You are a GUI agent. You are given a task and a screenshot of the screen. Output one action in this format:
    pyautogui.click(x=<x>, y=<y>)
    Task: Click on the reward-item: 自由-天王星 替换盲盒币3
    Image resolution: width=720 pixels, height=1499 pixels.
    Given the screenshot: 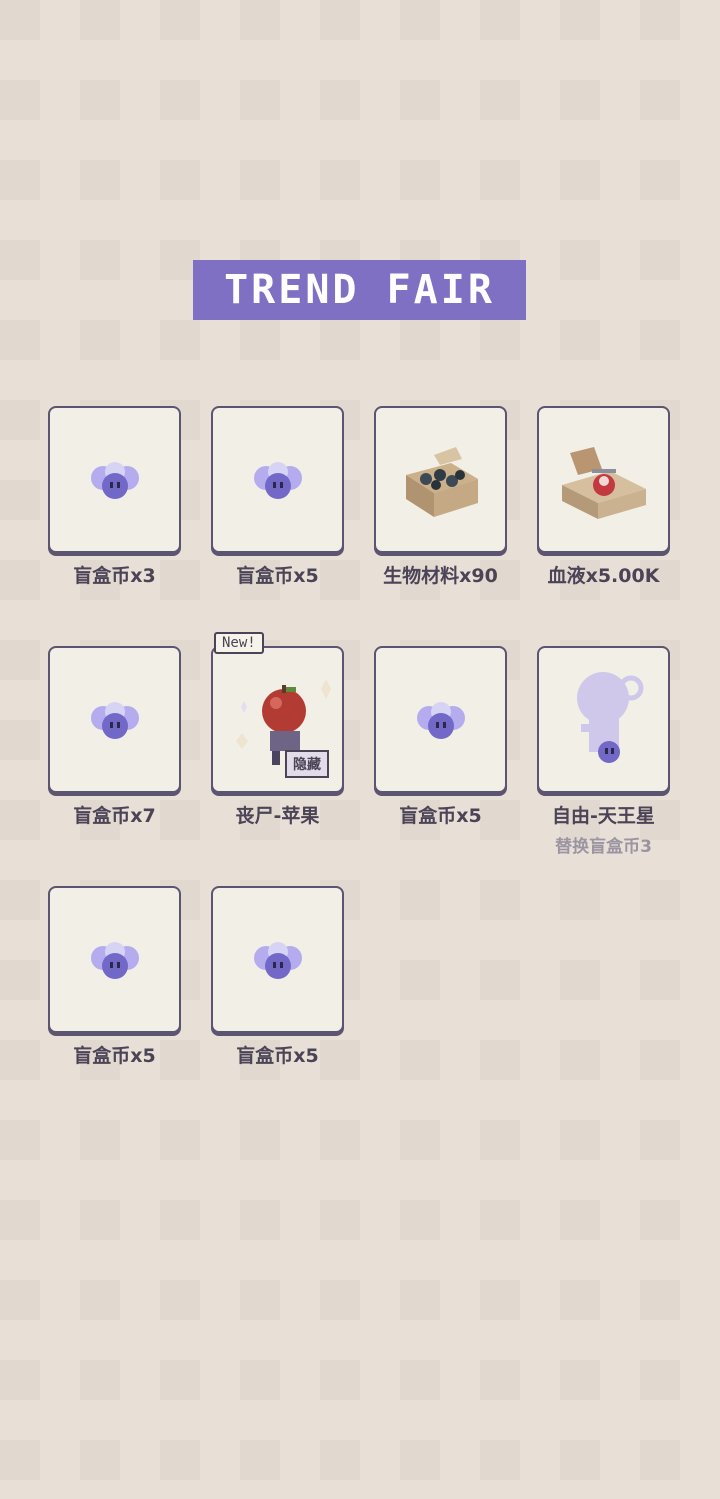 What is the action you would take?
    pyautogui.click(x=603, y=751)
    